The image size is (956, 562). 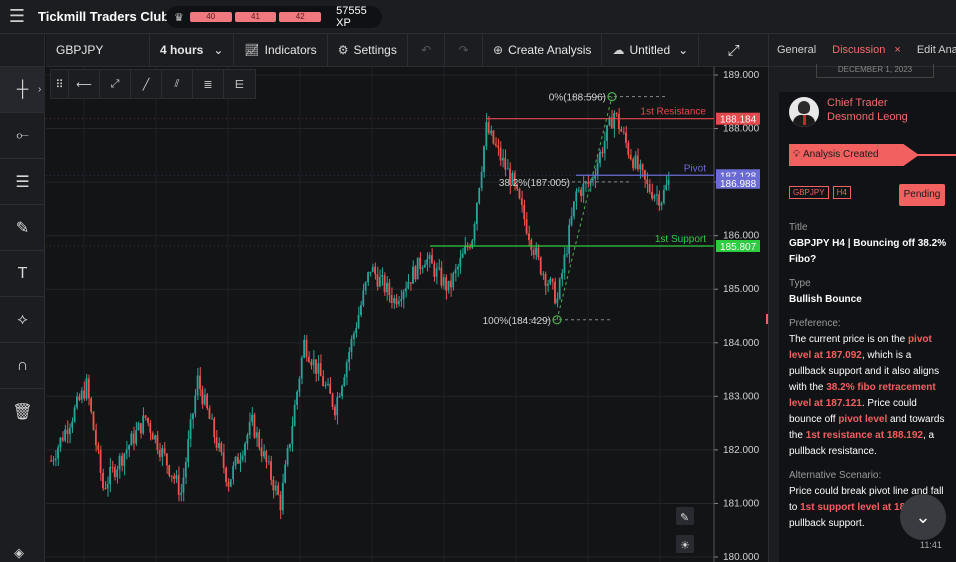 I want to click on redo-button: ↷, so click(x=464, y=50).